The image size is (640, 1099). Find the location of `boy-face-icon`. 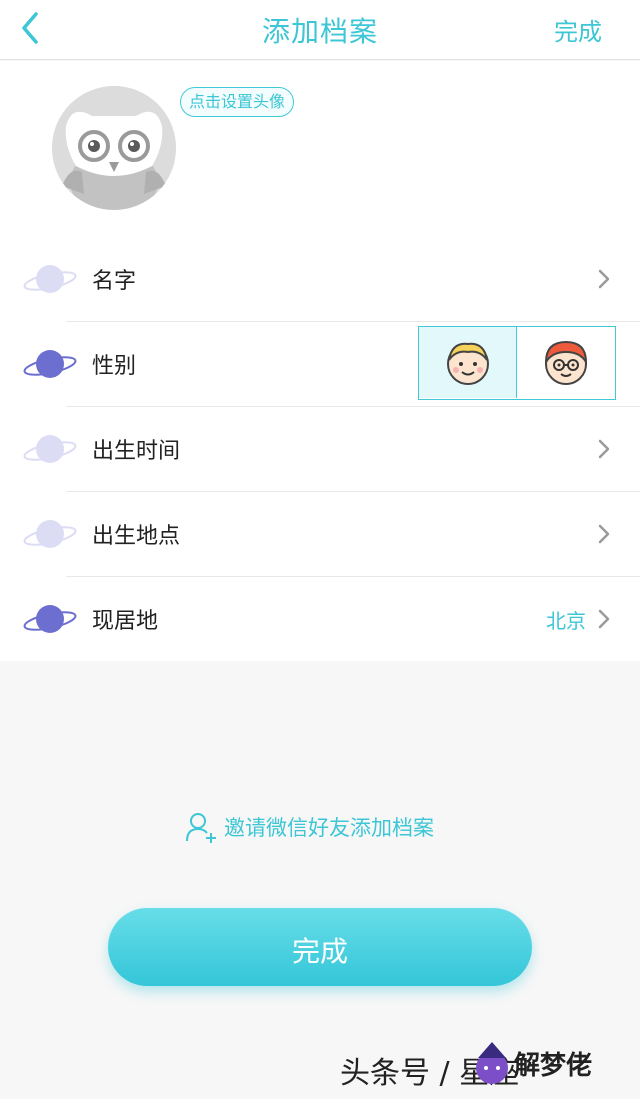

boy-face-icon is located at coordinates (566, 362).